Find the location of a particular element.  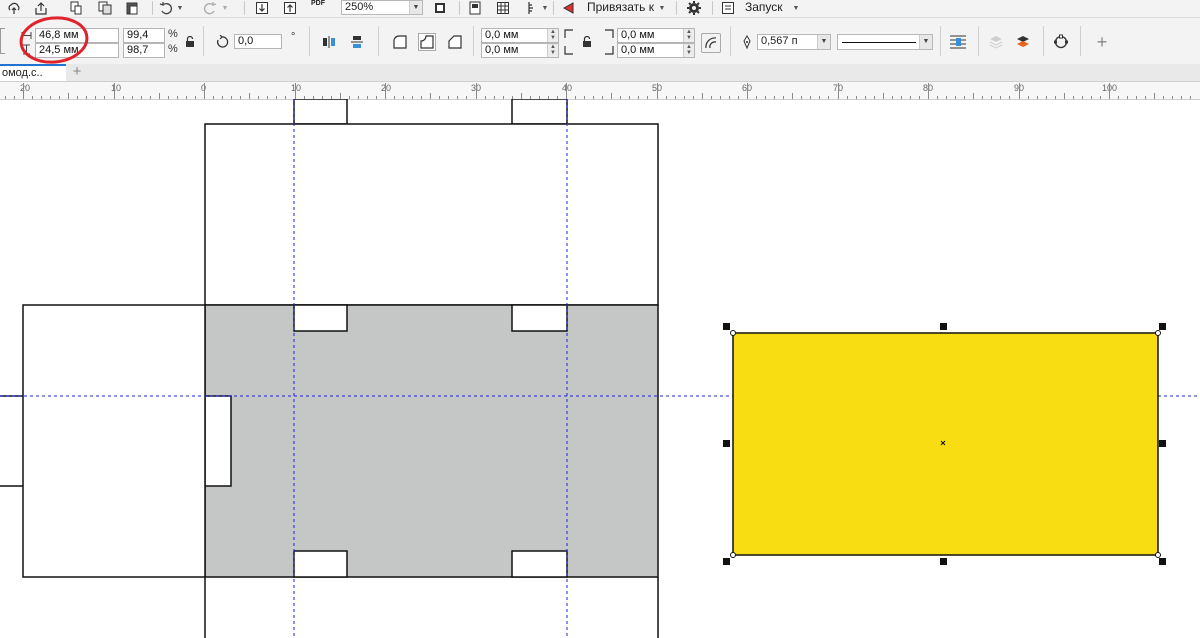

corner-radius-bottom-right-field: 0,0 мм ▲ ▼ is located at coordinates (656, 50).